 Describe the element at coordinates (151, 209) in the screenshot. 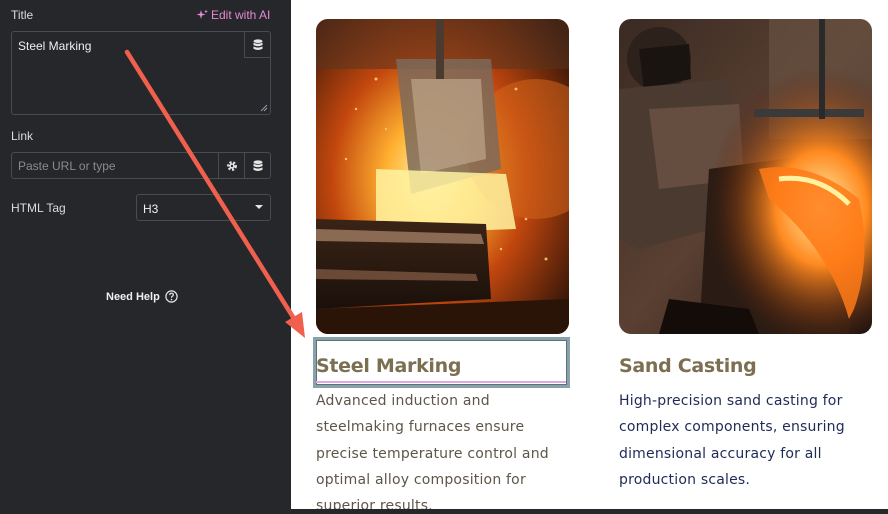

I see `html-tag-value: H3` at that location.